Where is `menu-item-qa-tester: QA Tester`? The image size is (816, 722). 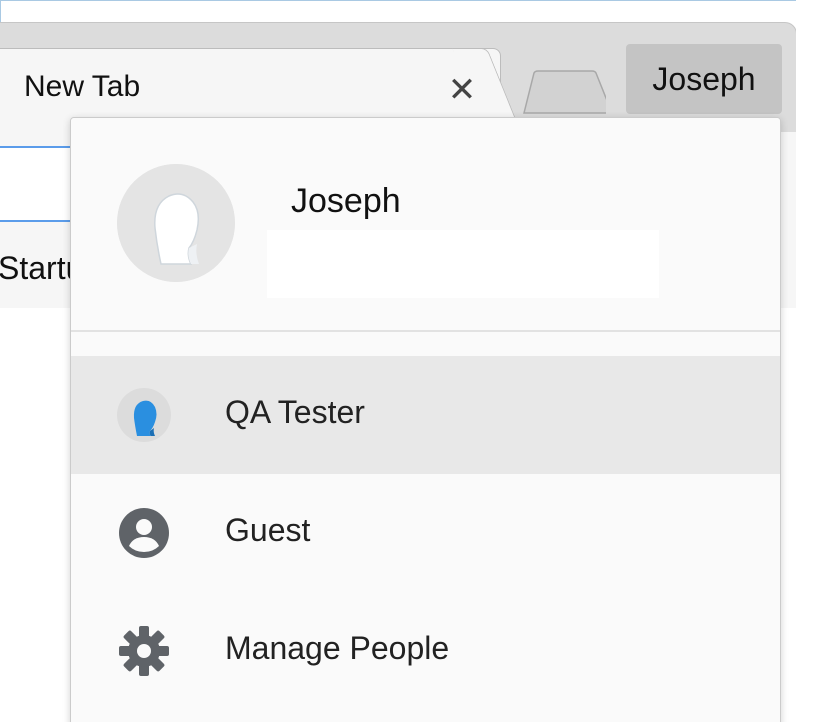 menu-item-qa-tester: QA Tester is located at coordinates (425, 415).